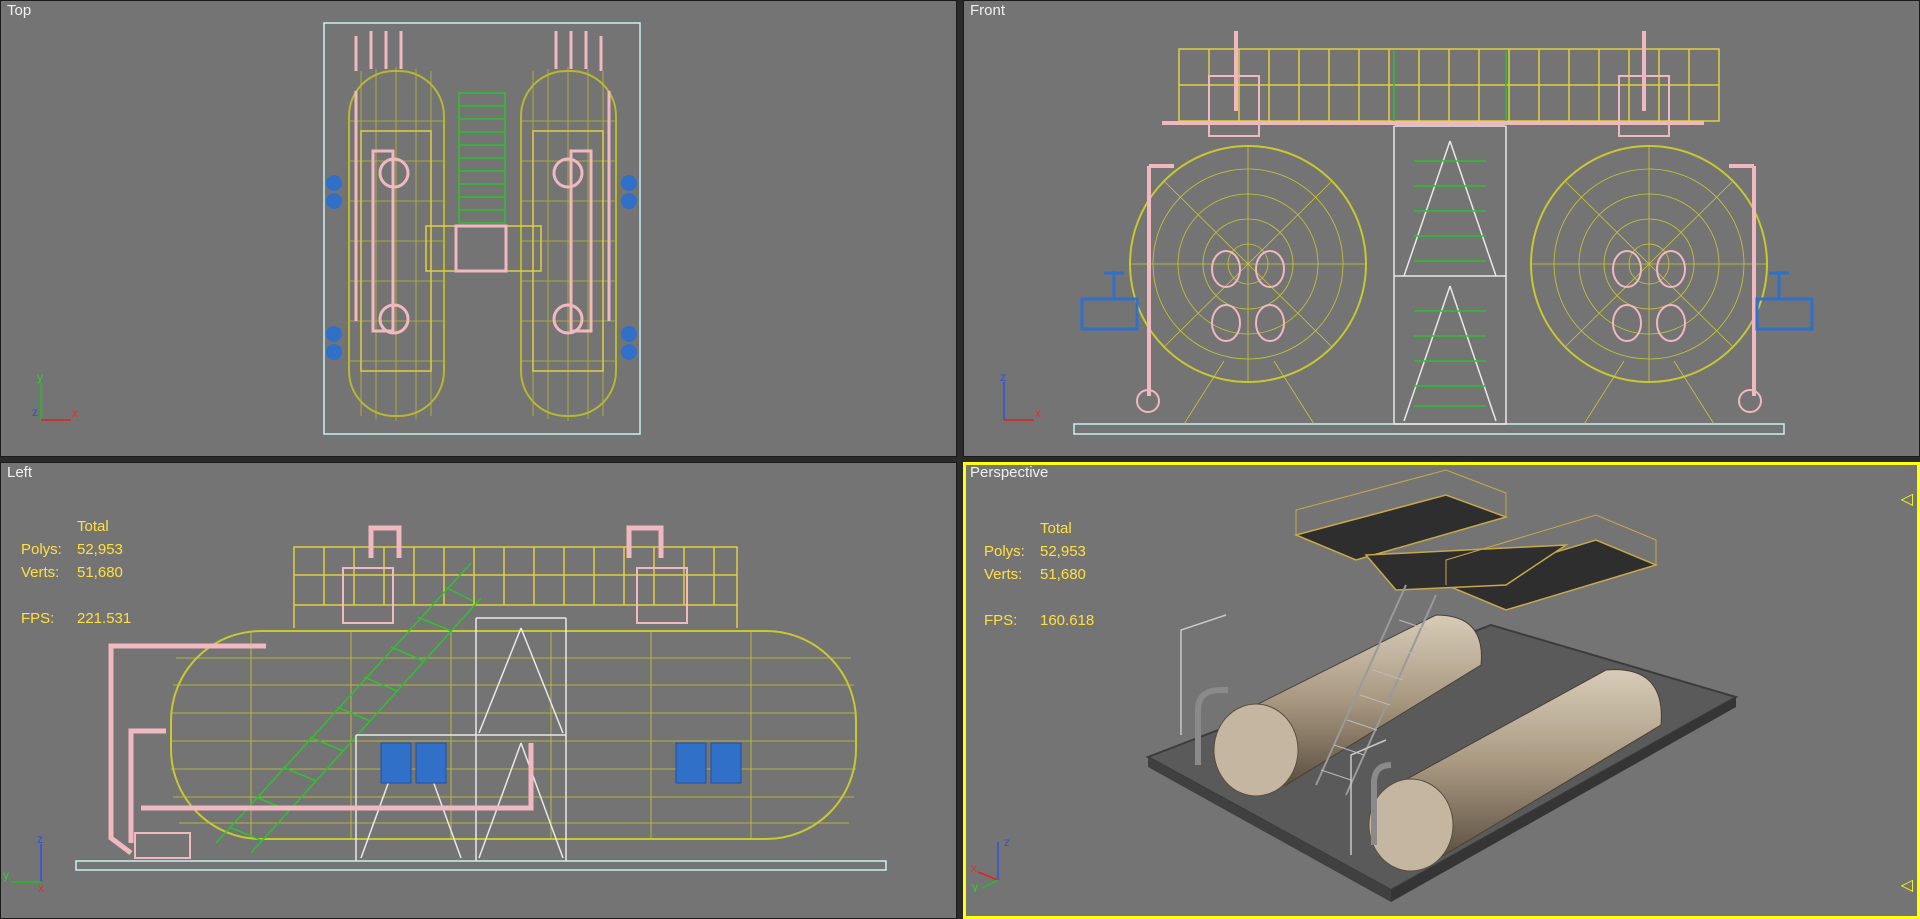 This screenshot has width=1920, height=919. Describe the element at coordinates (1906, 885) in the screenshot. I see `viewport-edge-marker-bottom: ◁` at that location.